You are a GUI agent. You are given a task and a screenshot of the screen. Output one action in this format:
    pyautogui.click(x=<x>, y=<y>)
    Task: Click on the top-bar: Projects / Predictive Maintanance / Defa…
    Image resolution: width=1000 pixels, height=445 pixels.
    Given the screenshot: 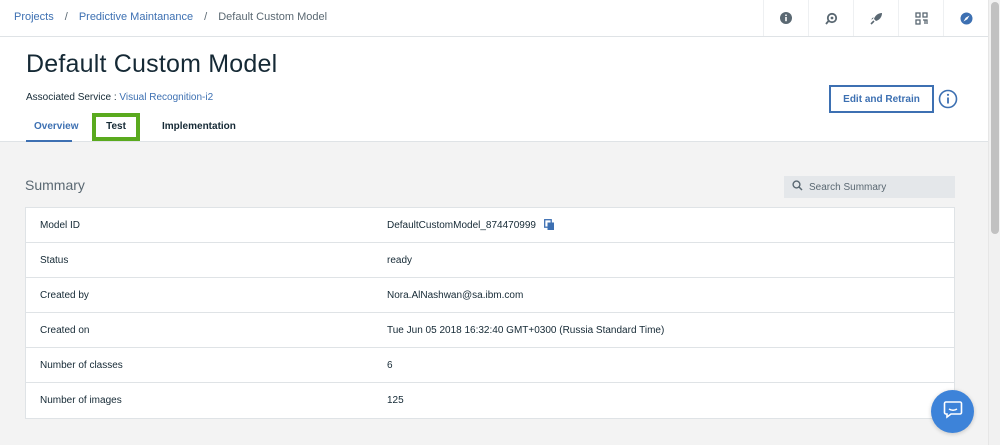 What is the action you would take?
    pyautogui.click(x=494, y=18)
    